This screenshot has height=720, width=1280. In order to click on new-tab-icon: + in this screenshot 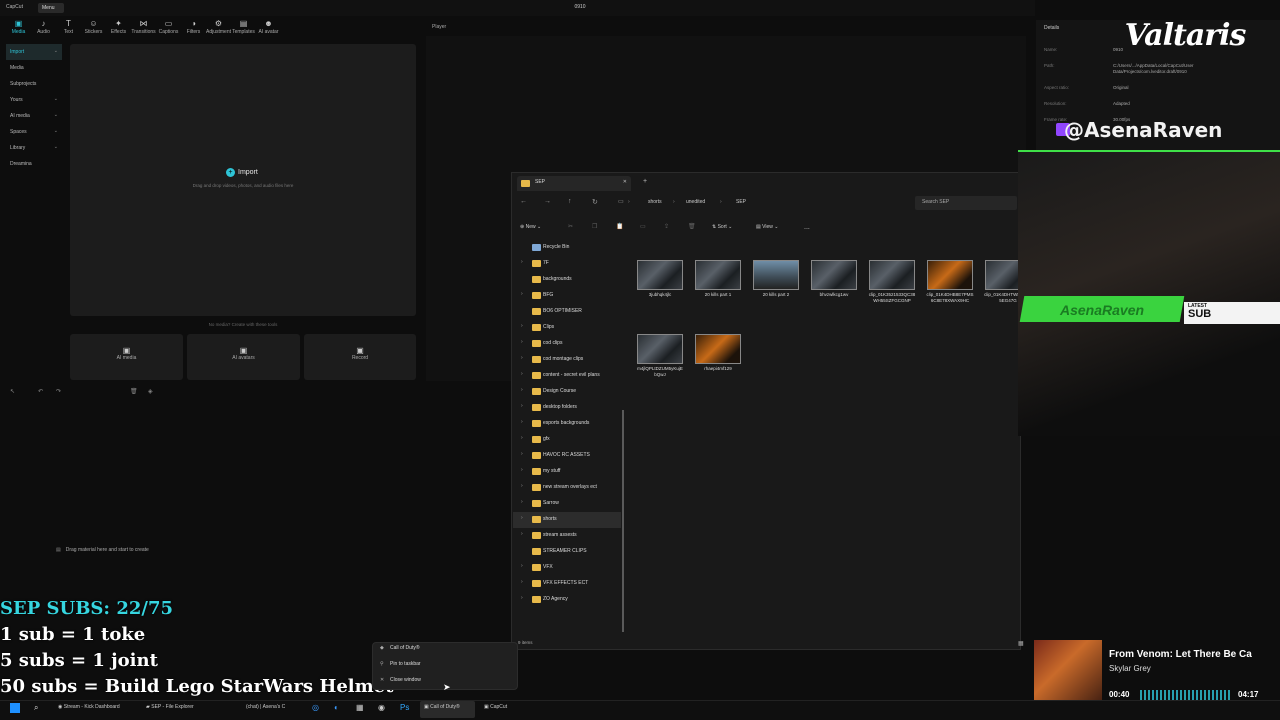, I will do `click(645, 181)`.